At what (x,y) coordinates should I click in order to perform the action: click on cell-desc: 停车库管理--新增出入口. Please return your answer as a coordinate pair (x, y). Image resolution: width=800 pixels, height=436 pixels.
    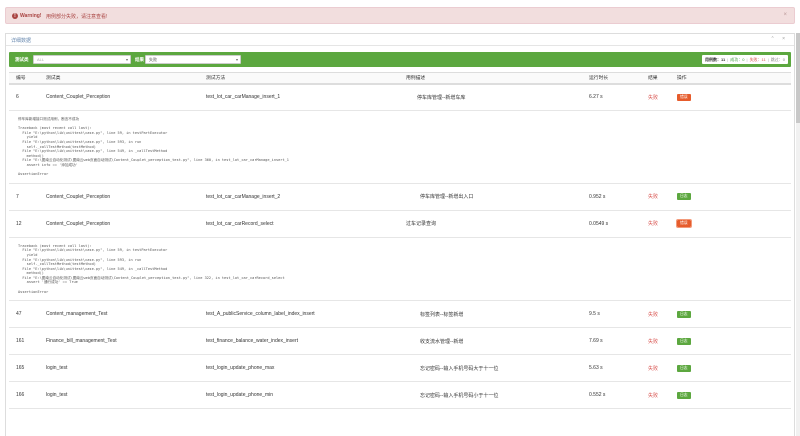
    Looking at the image, I should click on (490, 197).